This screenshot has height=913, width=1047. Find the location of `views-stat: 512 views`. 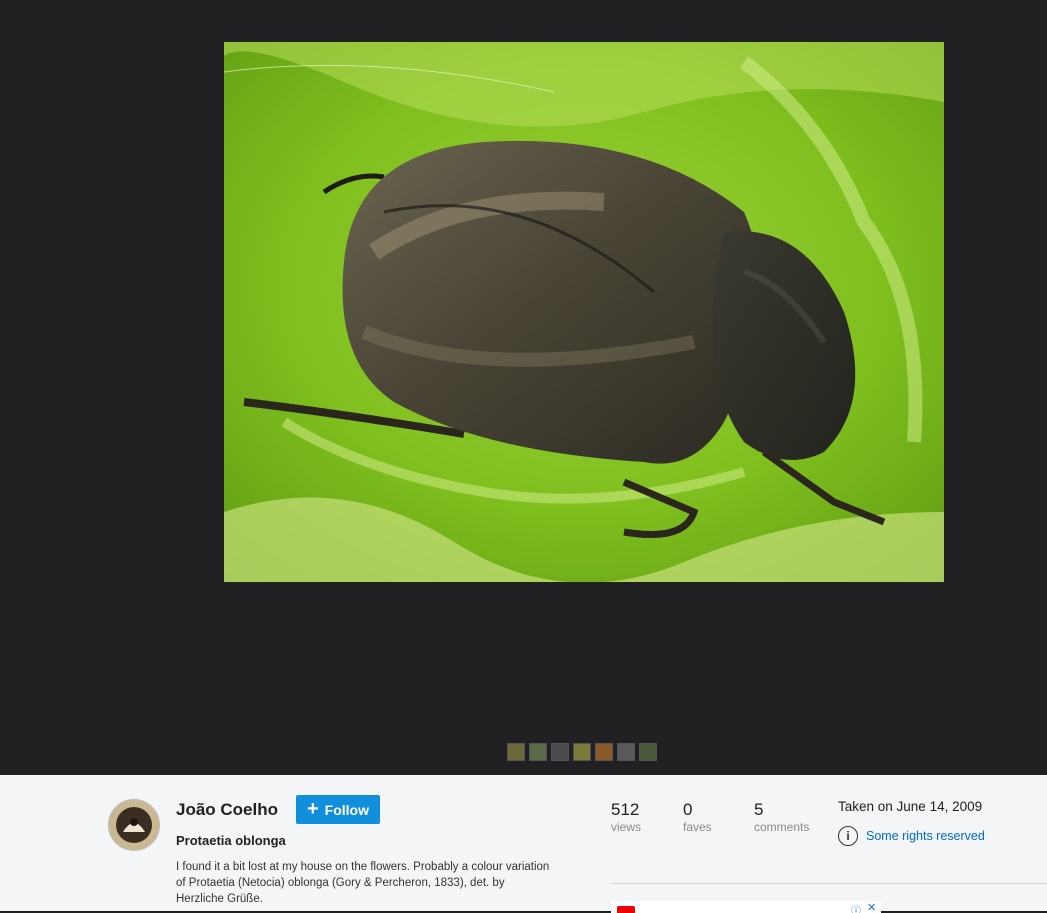

views-stat: 512 views is located at coordinates (626, 817).